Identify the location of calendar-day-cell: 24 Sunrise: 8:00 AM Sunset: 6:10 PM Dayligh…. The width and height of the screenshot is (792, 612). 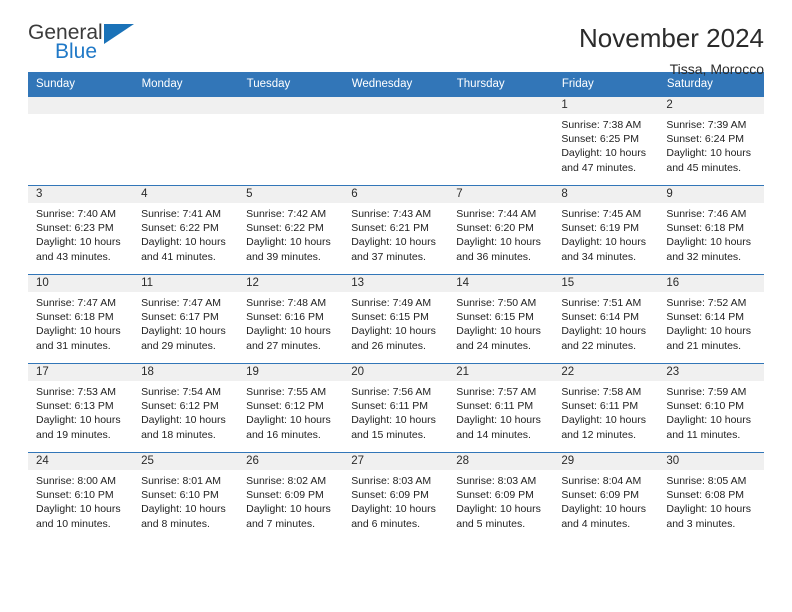
(81, 497).